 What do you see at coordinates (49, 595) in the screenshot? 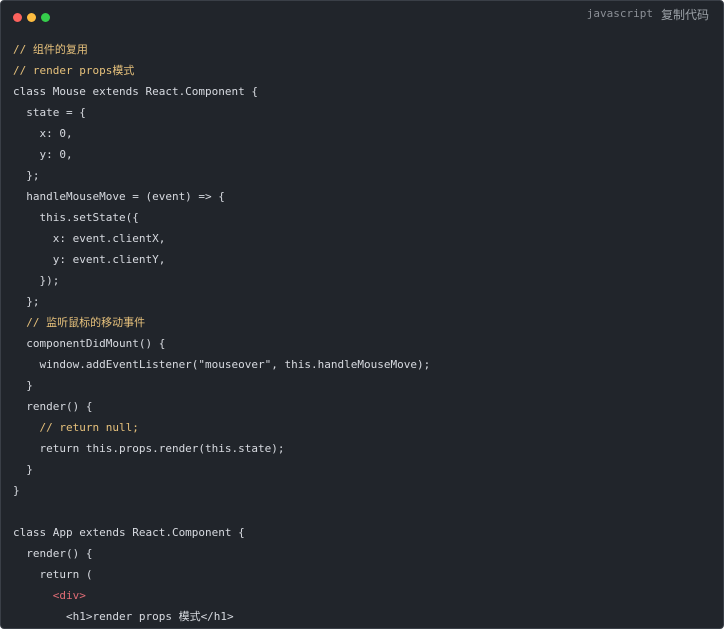
I see `code-line: <div>` at bounding box center [49, 595].